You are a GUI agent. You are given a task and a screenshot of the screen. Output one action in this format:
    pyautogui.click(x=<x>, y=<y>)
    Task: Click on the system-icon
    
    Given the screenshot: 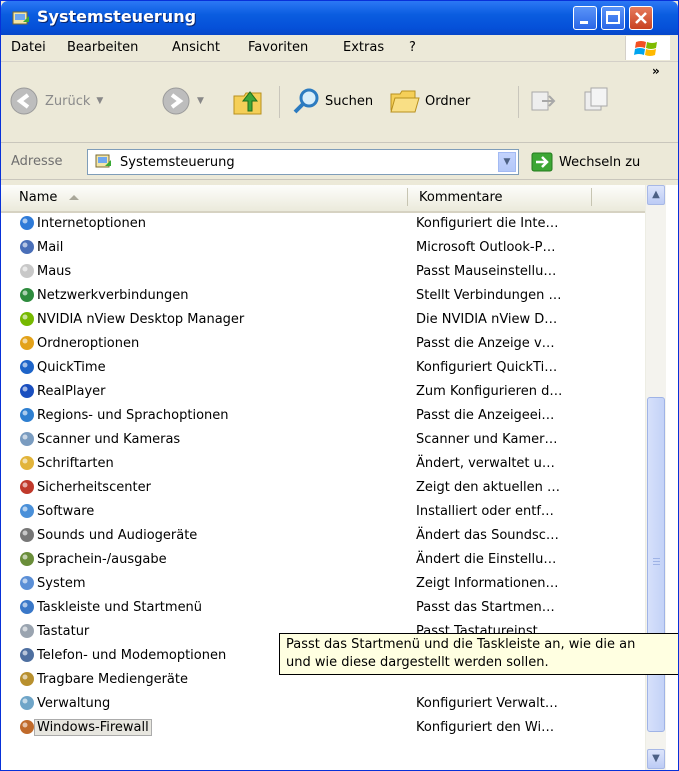 What is the action you would take?
    pyautogui.click(x=27, y=583)
    